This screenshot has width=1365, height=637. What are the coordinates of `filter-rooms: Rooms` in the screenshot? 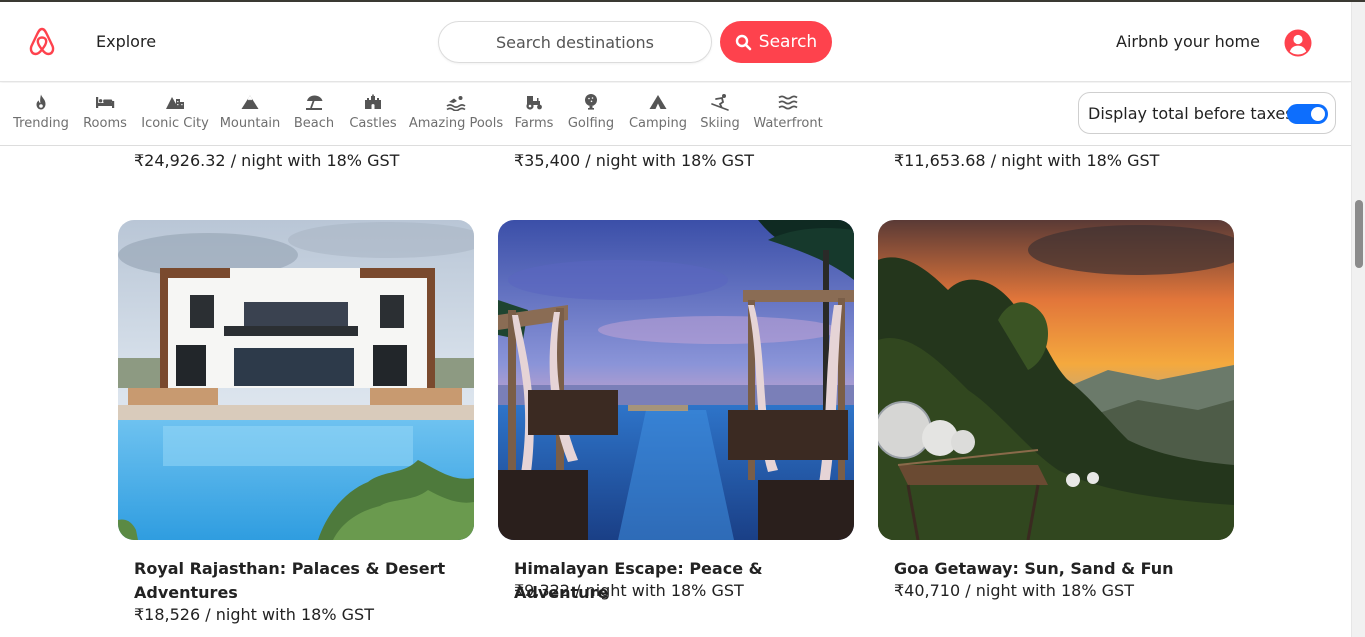 It's located at (105, 112).